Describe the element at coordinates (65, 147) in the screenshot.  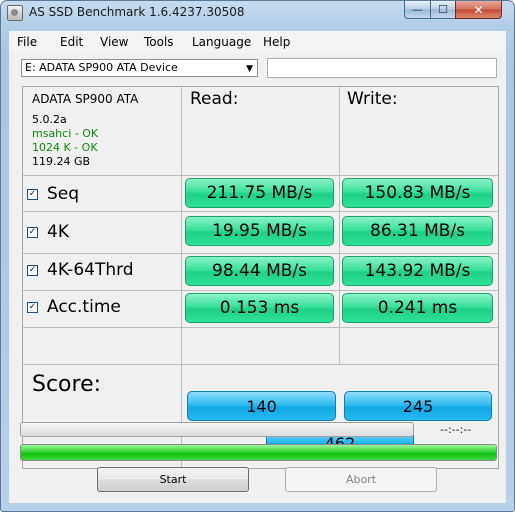
I see `alignment-status: 1024 K - OK` at that location.